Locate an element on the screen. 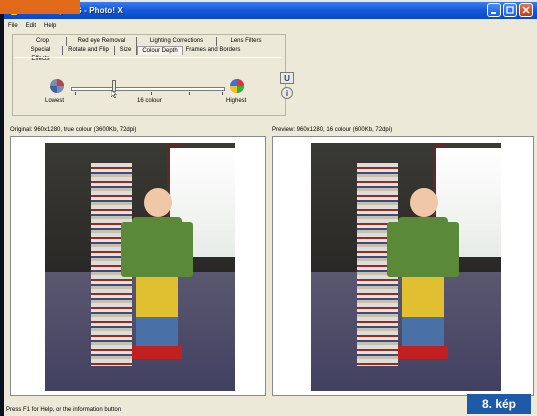 This screenshot has width=537, height=416. tab-lens-filters: Lens Filters is located at coordinates (246, 41).